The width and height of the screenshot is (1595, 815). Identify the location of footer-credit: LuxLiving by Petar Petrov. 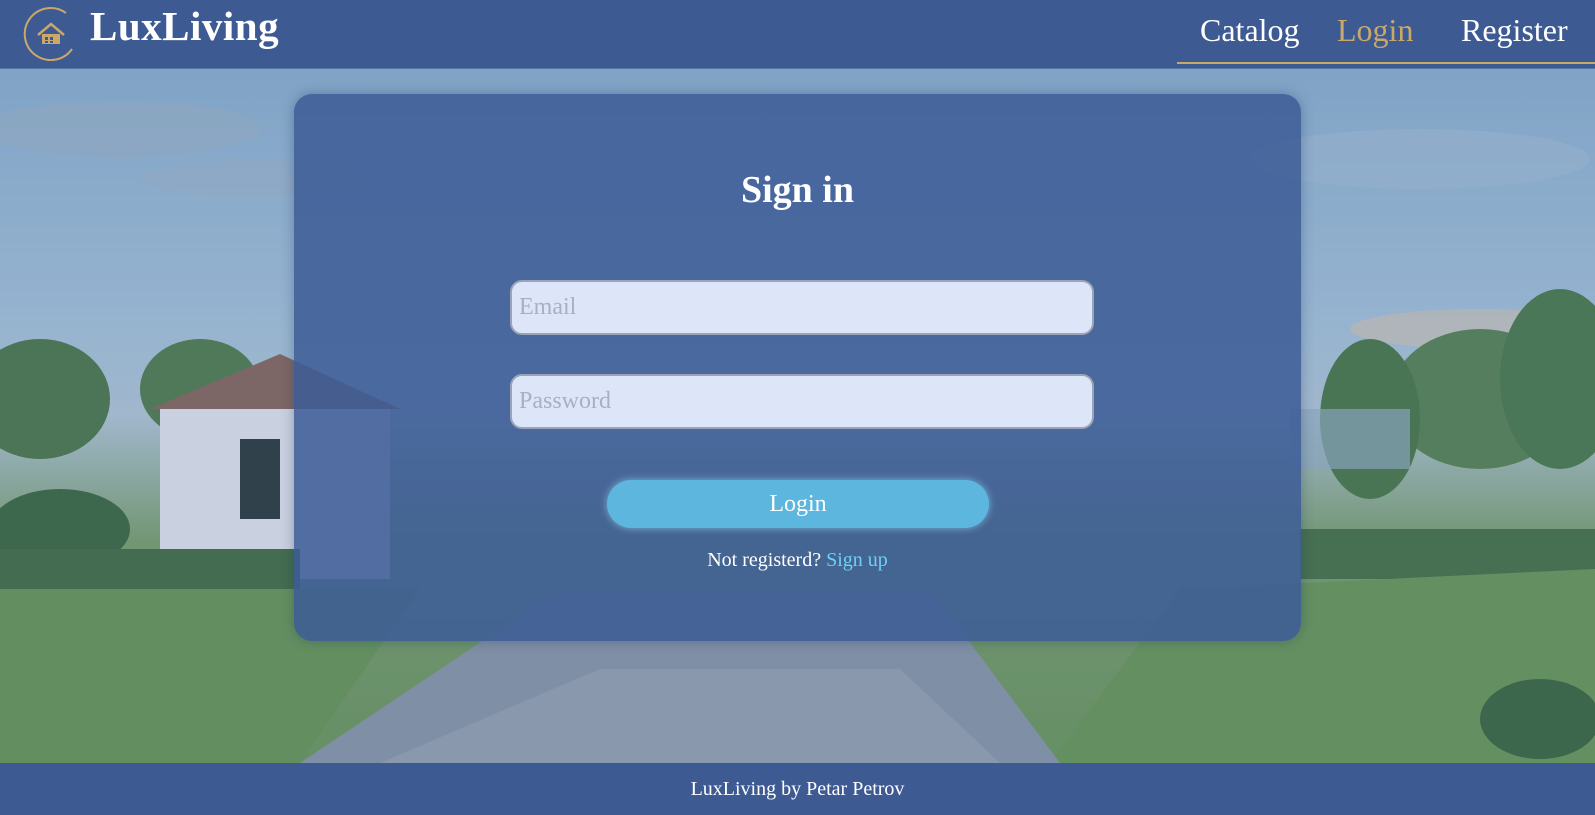
(797, 789).